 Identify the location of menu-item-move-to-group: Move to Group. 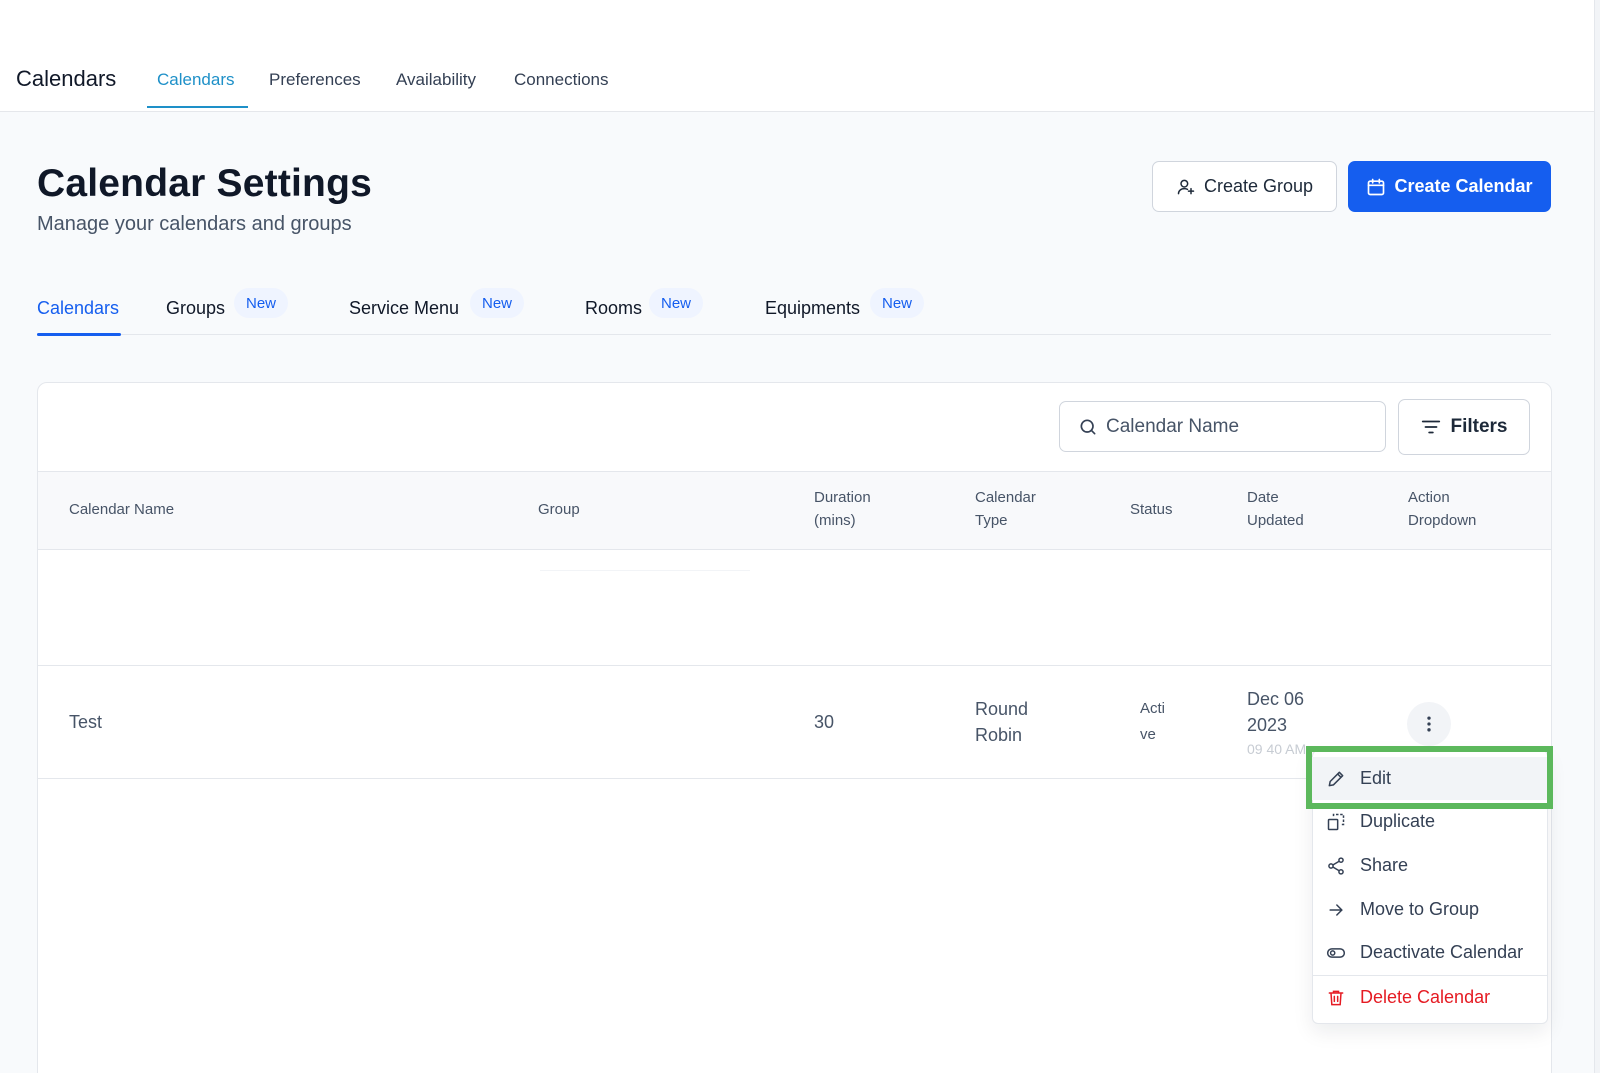
(1430, 909).